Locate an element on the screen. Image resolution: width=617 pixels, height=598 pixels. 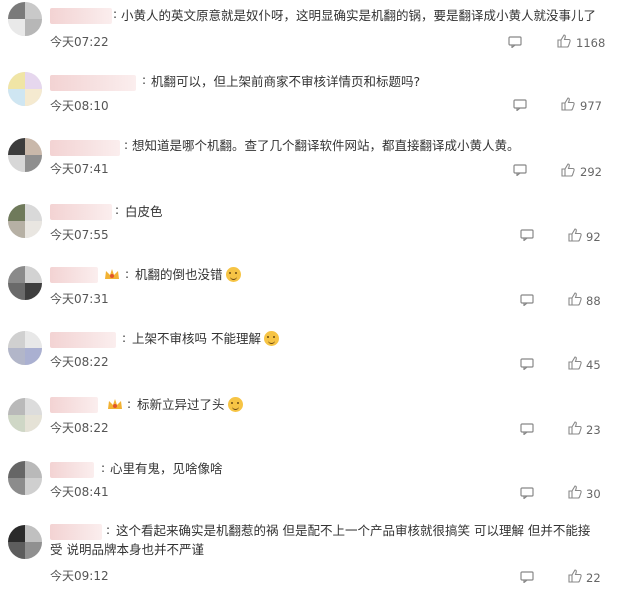
comment-text: 标新立异过了头 is located at coordinates (287, 404).